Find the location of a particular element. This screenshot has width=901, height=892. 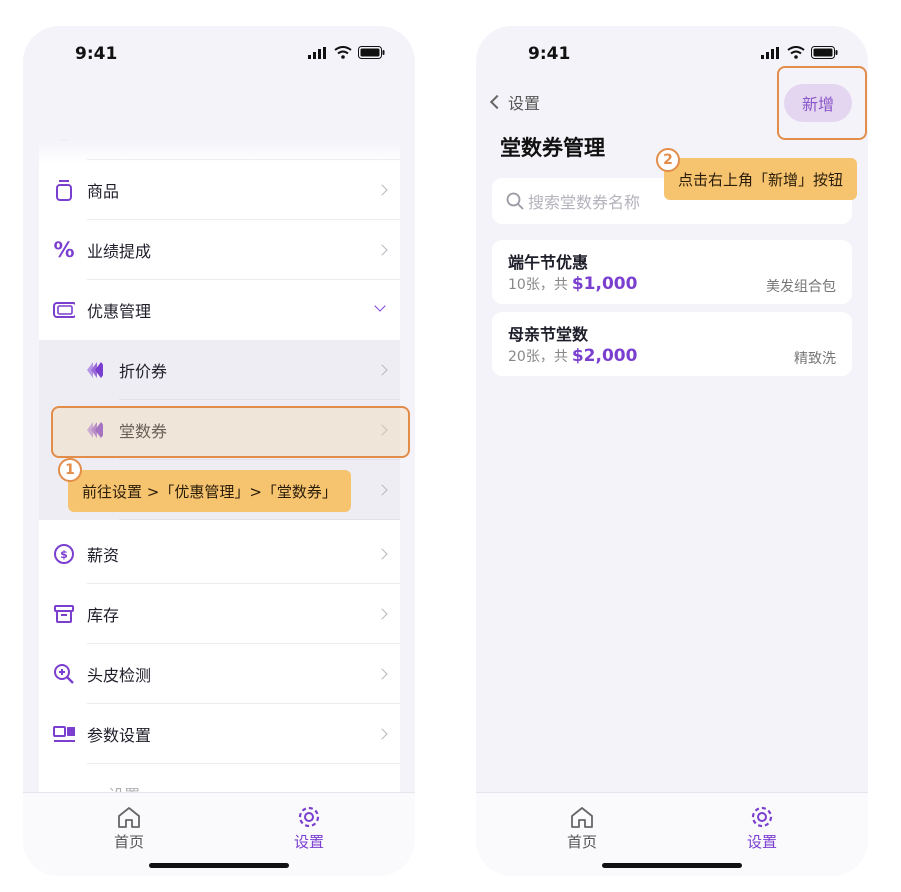

back-button: 设置 is located at coordinates (513, 102).